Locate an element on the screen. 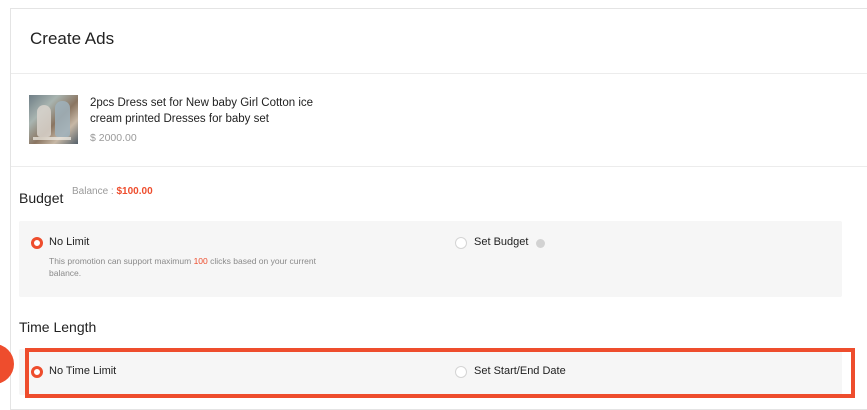  highlight-box is located at coordinates (440, 373).